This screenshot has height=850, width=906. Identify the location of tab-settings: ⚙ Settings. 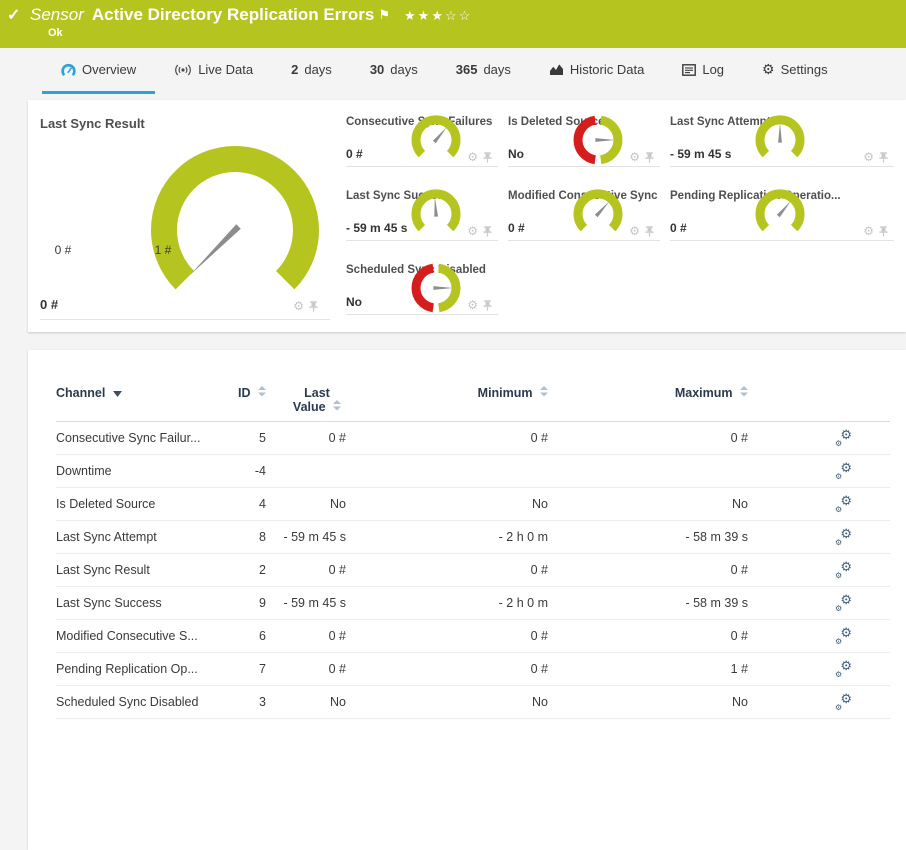
(795, 71).